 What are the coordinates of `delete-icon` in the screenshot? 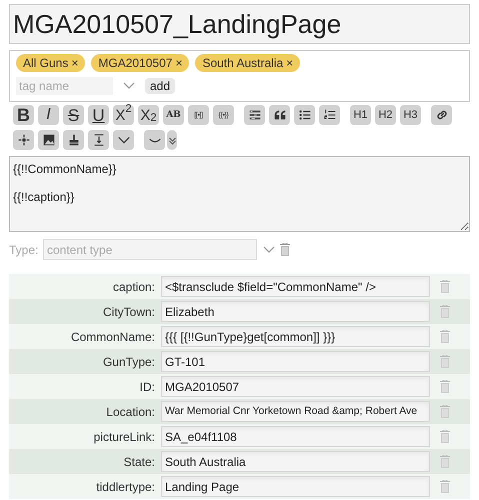 It's located at (285, 249).